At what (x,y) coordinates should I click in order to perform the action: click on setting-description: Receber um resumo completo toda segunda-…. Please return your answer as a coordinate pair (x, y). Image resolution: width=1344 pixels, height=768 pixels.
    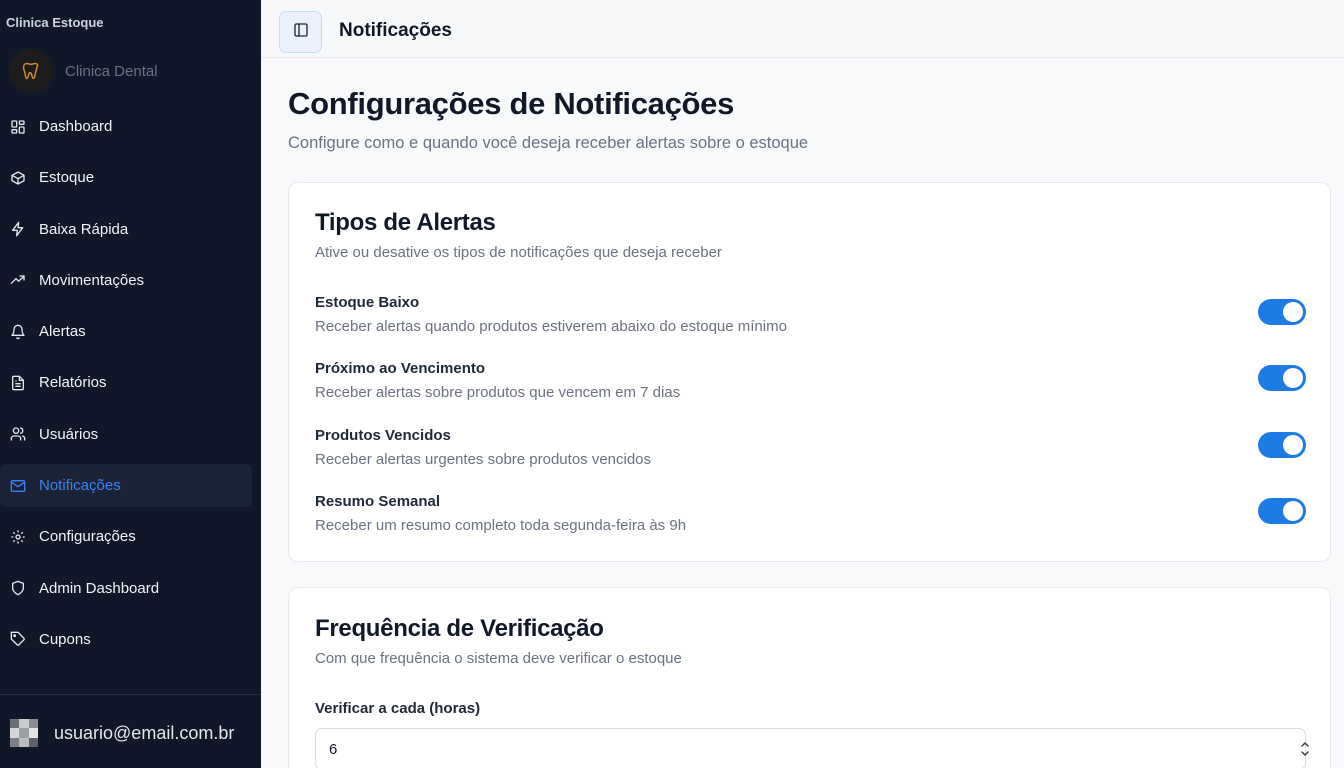
    Looking at the image, I should click on (501, 525).